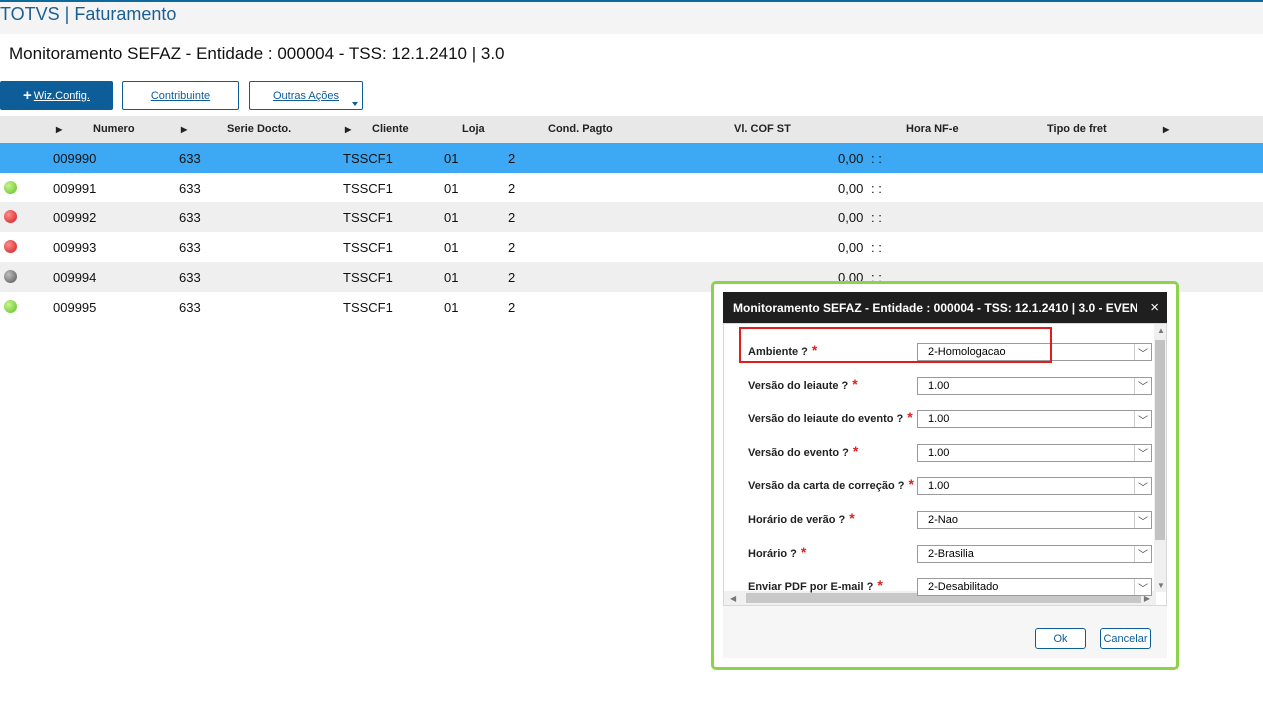  Describe the element at coordinates (88, 14) in the screenshot. I see `app-title: TOTVS | Faturamento` at that location.